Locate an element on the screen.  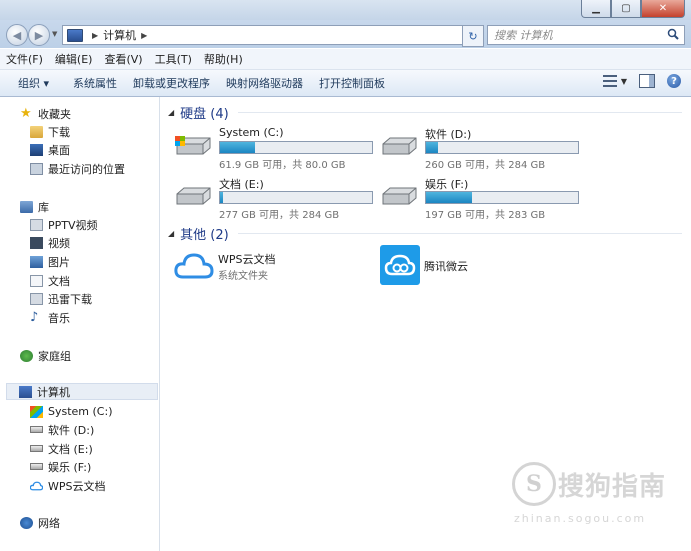
map-network-drive-button: 映射网络驱动器 is located at coordinates (264, 83).